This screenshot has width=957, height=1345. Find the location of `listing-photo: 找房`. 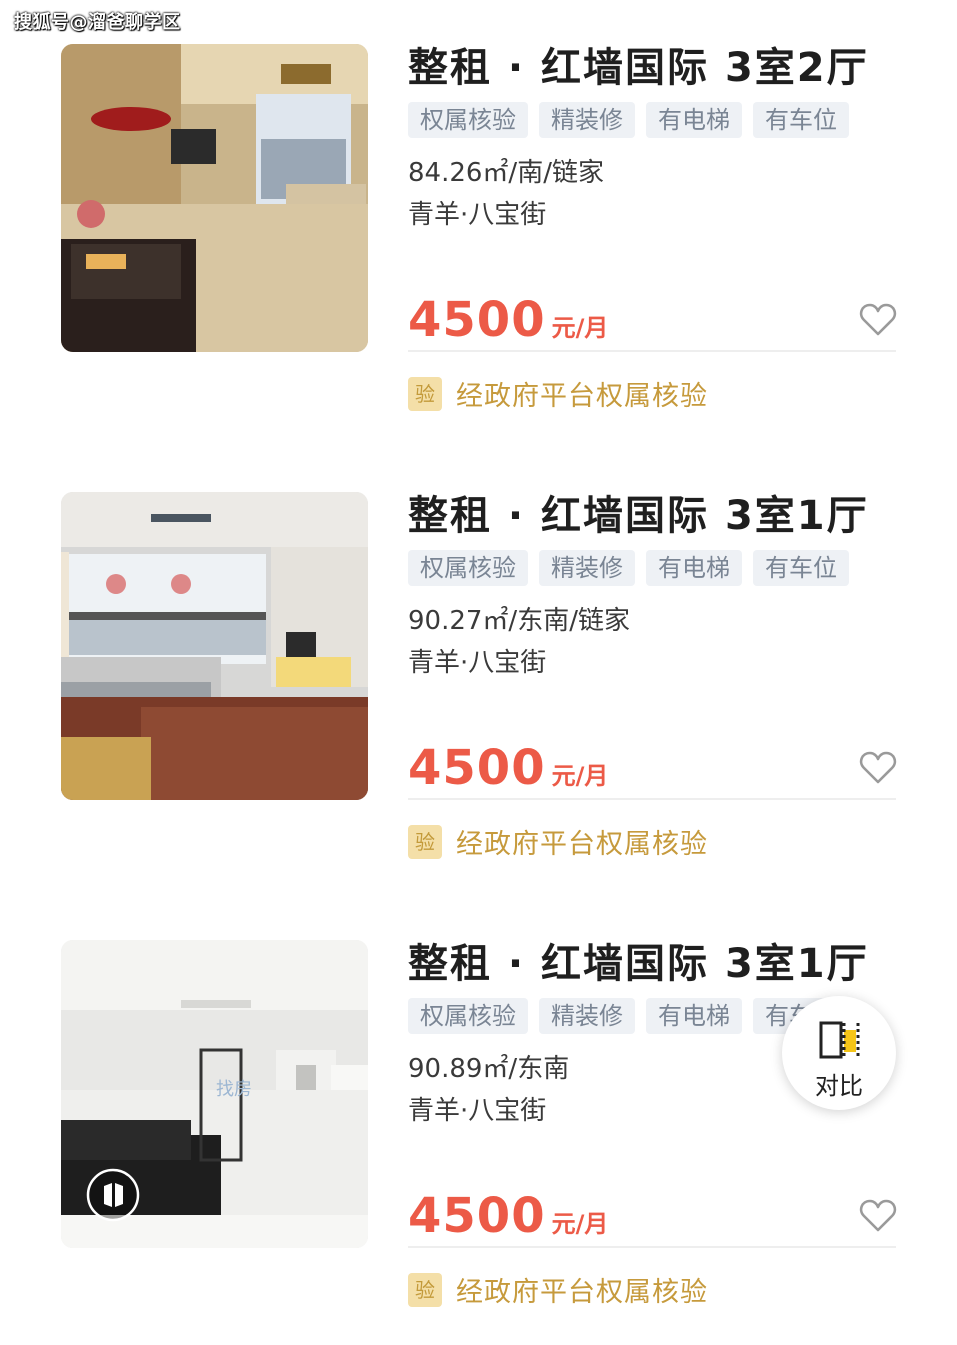

listing-photo: 找房 is located at coordinates (214, 1094).